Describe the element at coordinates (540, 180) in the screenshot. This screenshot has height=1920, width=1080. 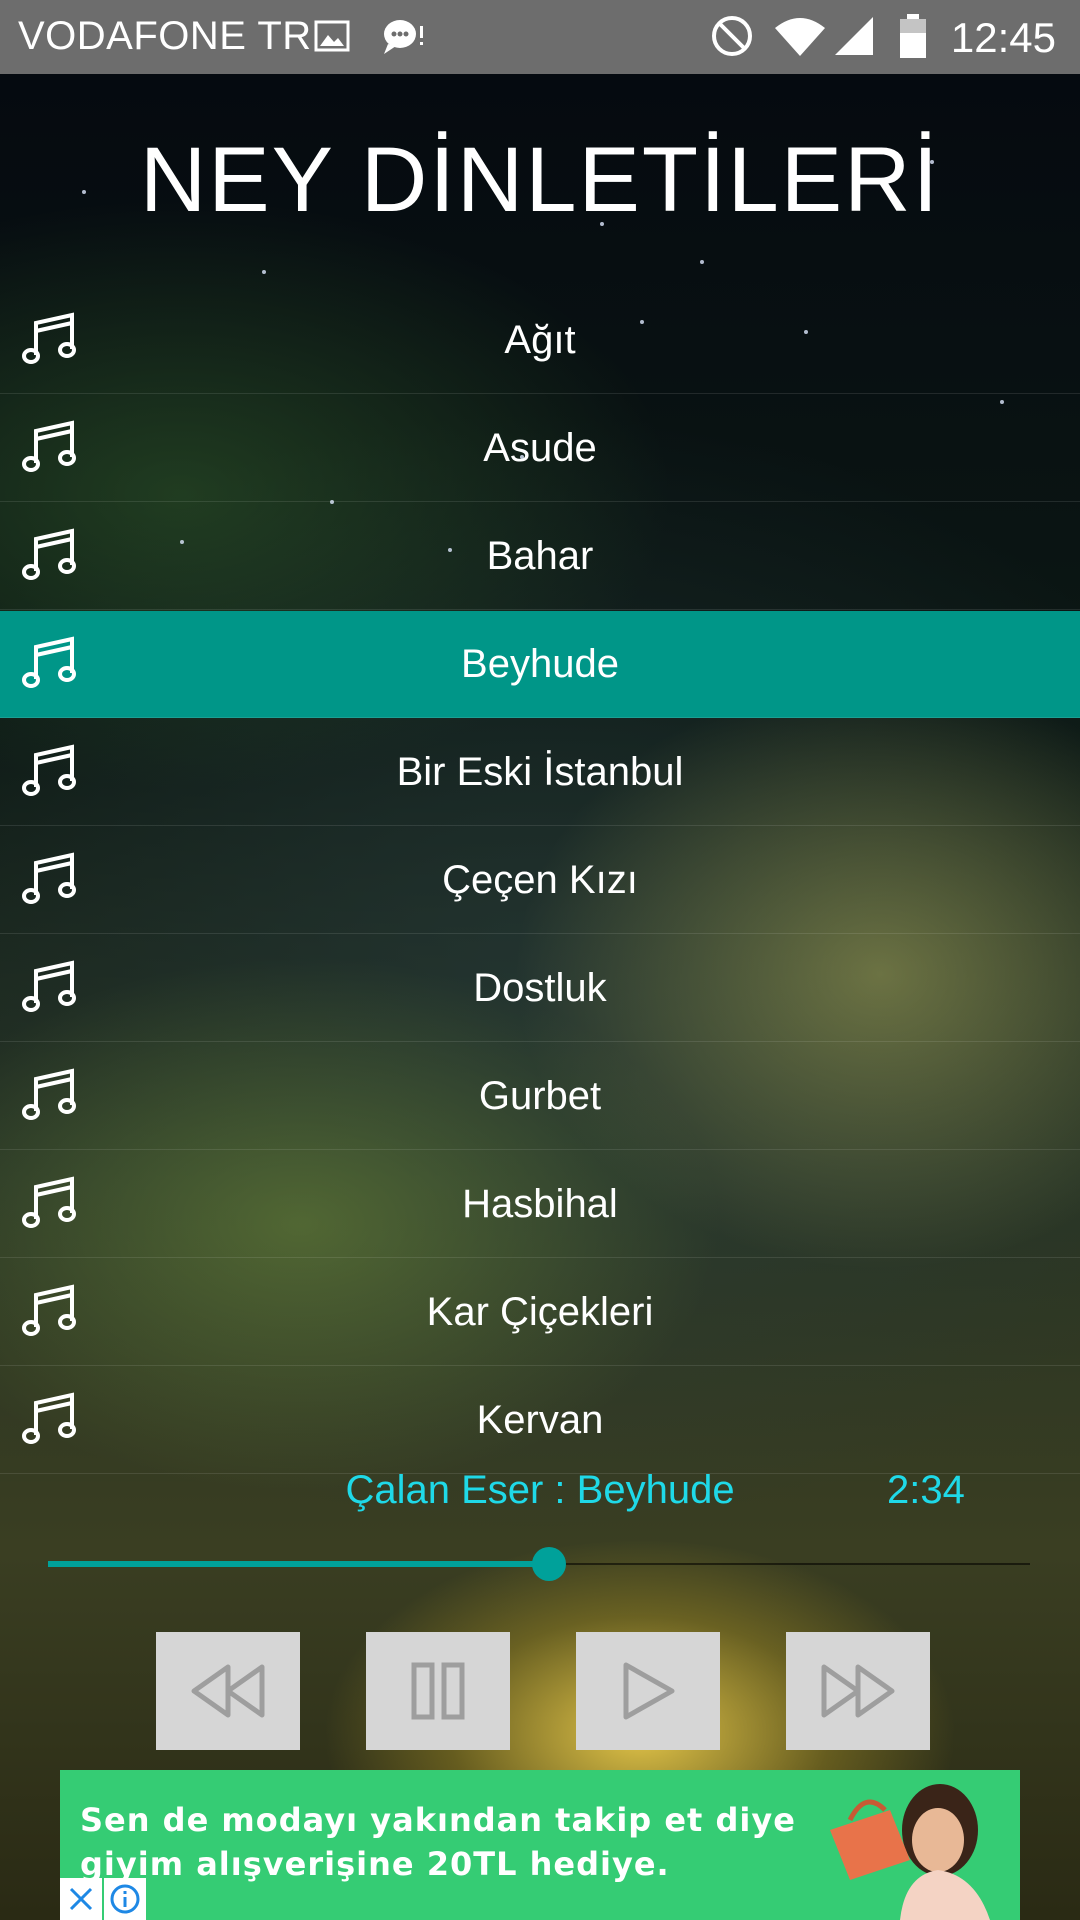
I see `page-title: NEY DİNLETİLERİ` at that location.